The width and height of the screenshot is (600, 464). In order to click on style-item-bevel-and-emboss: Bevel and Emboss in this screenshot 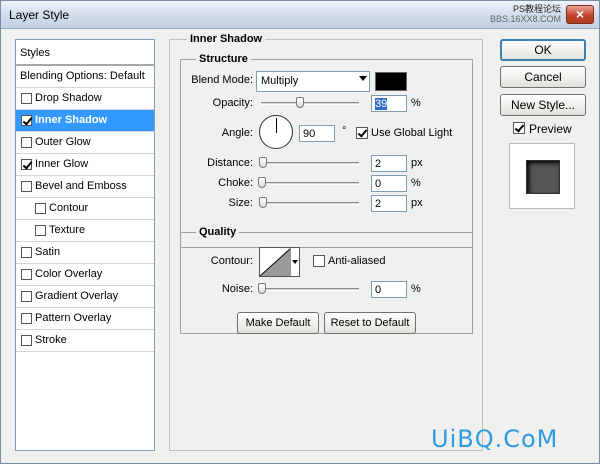, I will do `click(85, 187)`.